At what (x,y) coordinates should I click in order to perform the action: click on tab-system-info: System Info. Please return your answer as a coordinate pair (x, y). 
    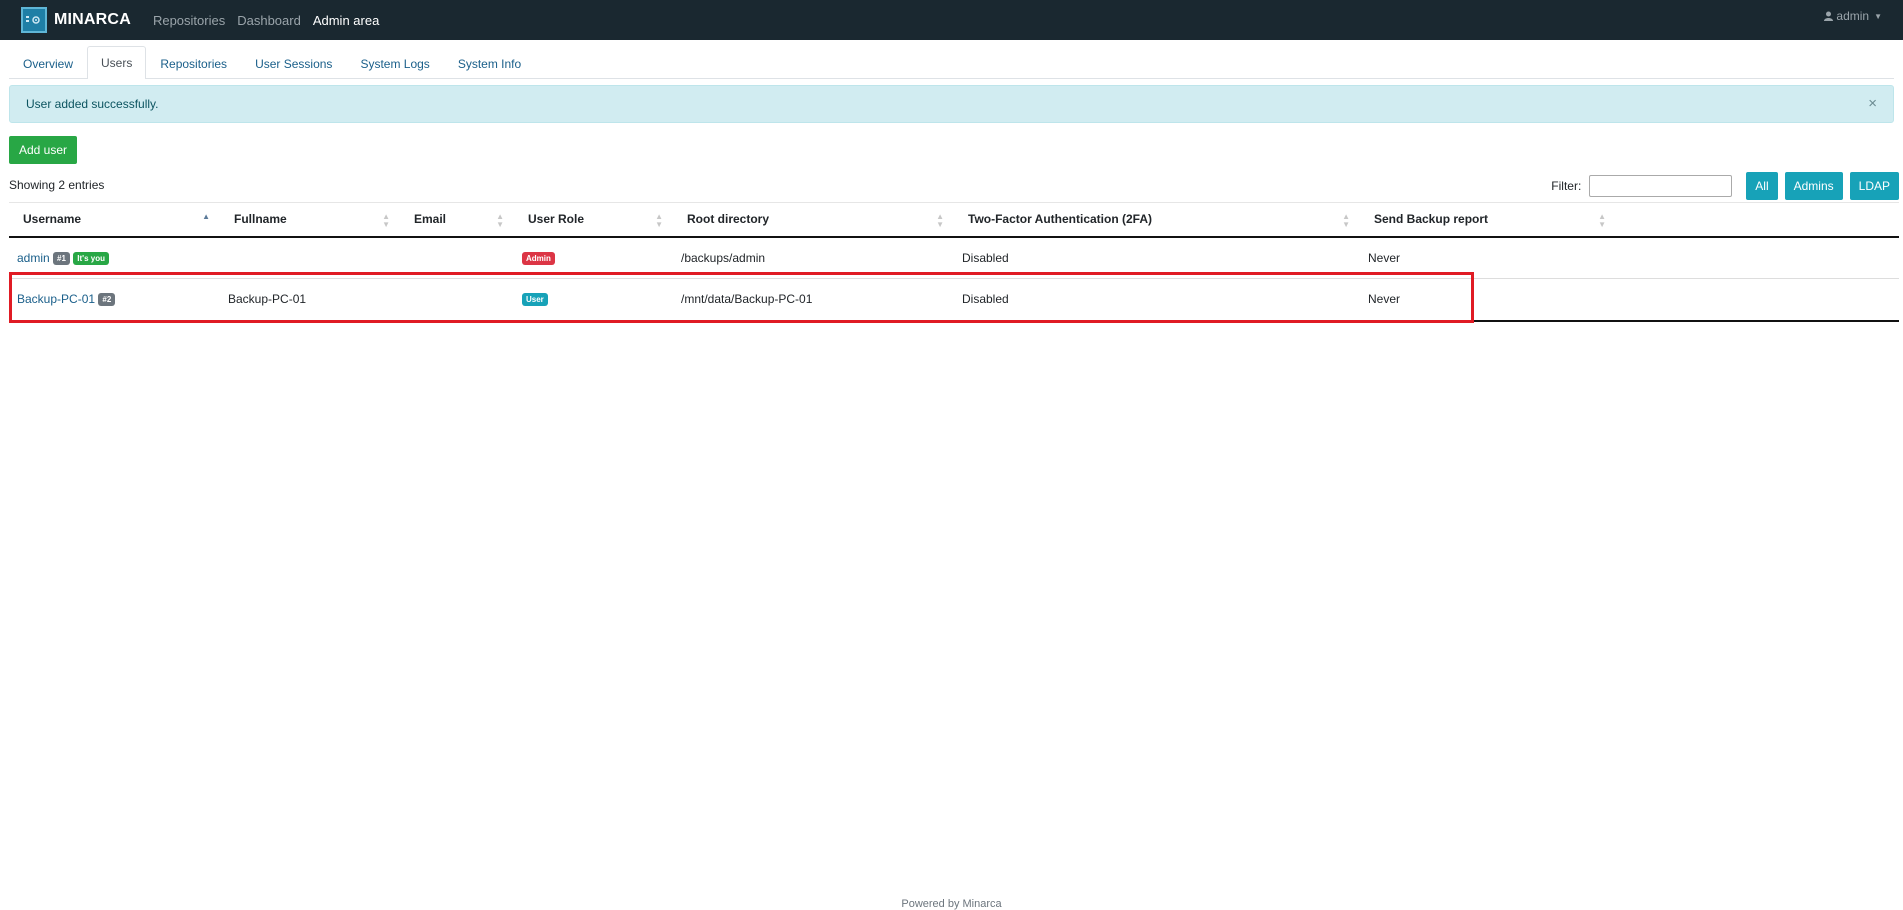
    Looking at the image, I should click on (489, 63).